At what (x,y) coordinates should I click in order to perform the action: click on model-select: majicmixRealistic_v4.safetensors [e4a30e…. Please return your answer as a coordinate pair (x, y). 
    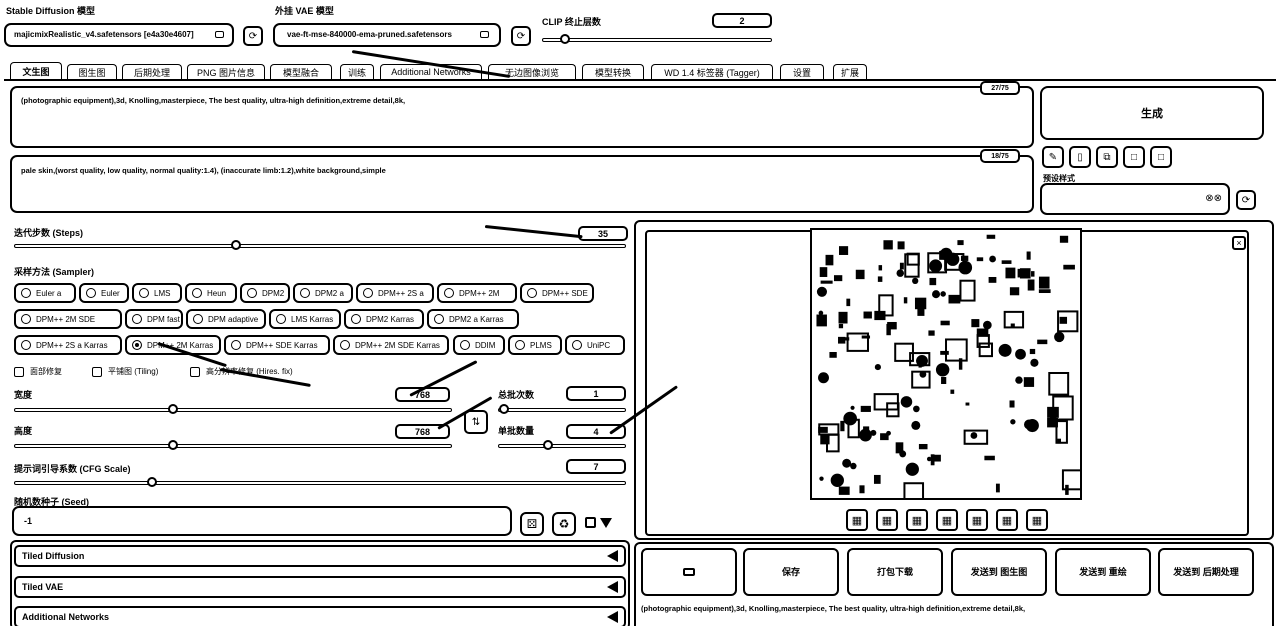
    Looking at the image, I should click on (119, 35).